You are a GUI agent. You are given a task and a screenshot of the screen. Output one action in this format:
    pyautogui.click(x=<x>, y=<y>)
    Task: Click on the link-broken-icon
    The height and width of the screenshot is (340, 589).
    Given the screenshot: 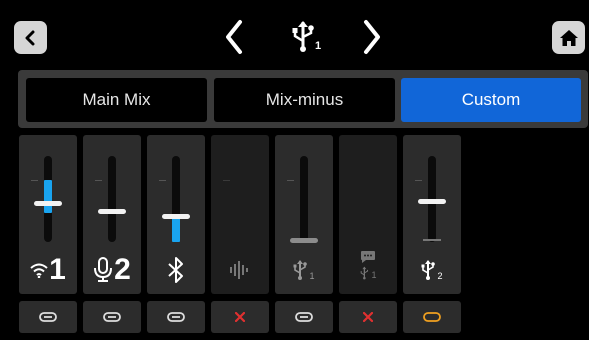 What is the action you would take?
    pyautogui.click(x=432, y=317)
    